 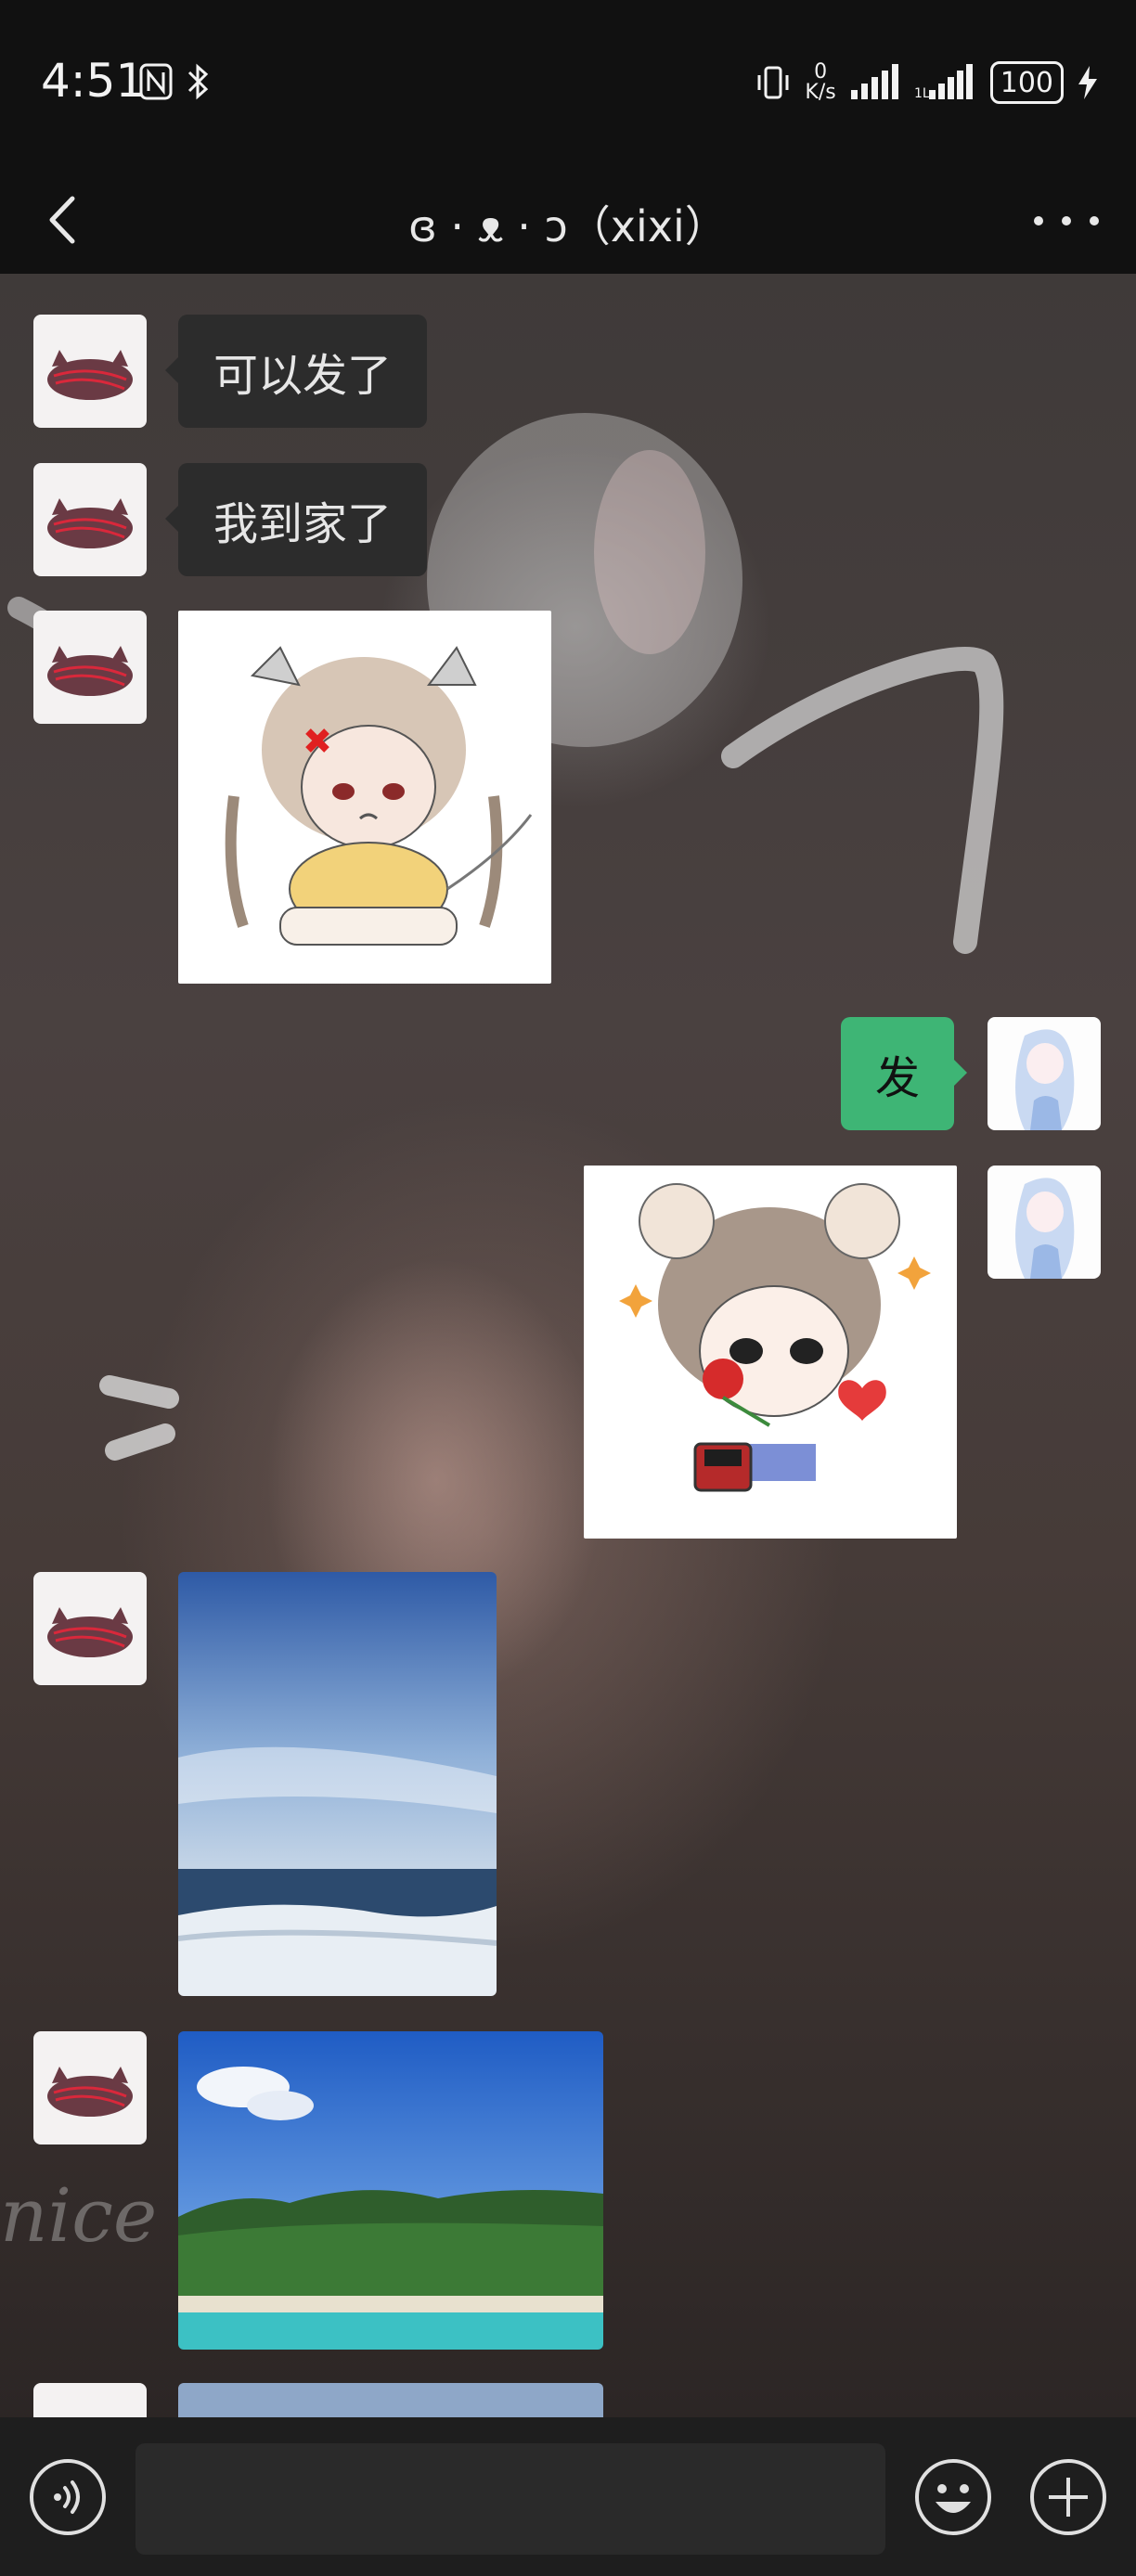 I want to click on ocean-sky-photo-icon, so click(x=337, y=1784).